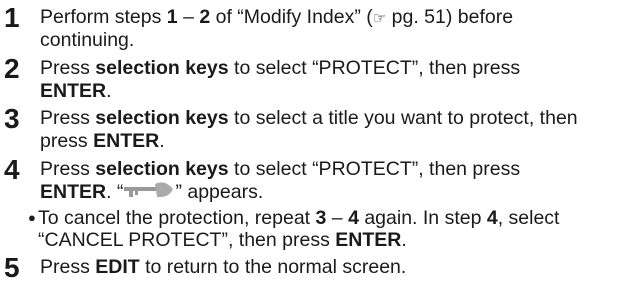 The width and height of the screenshot is (640, 306). What do you see at coordinates (222, 240) in the screenshot?
I see `note-line: “CANCEL PROTECT”, then press ENTER.` at bounding box center [222, 240].